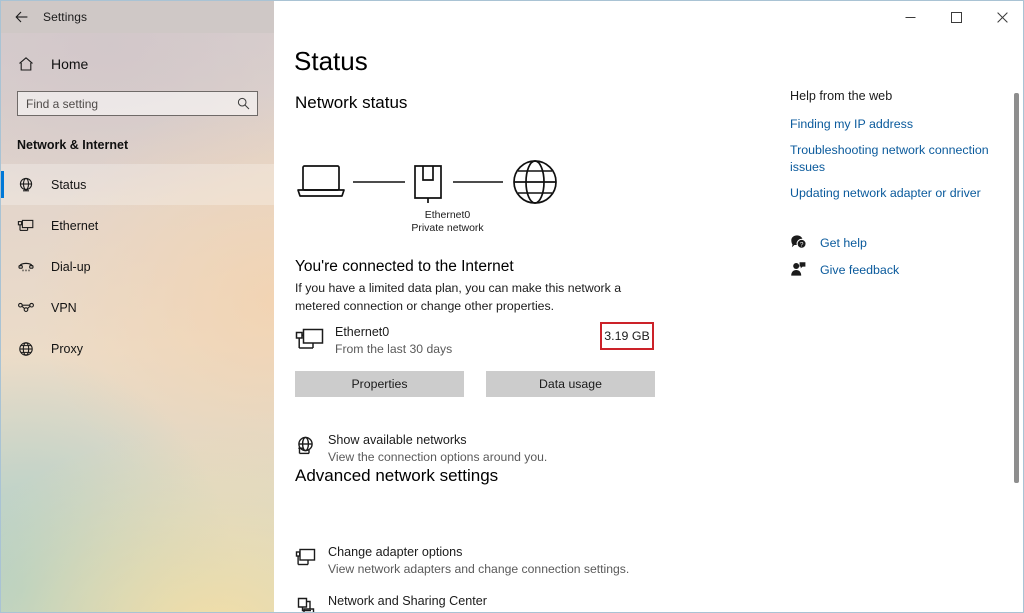 This screenshot has width=1024, height=613. I want to click on back-button, so click(22, 17).